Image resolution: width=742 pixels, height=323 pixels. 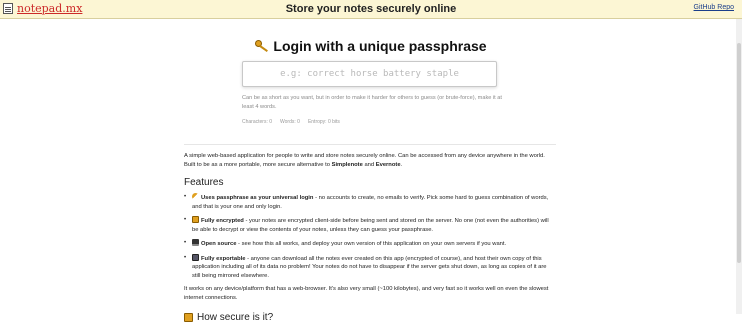 What do you see at coordinates (369, 74) in the screenshot?
I see `passphrase-input` at bounding box center [369, 74].